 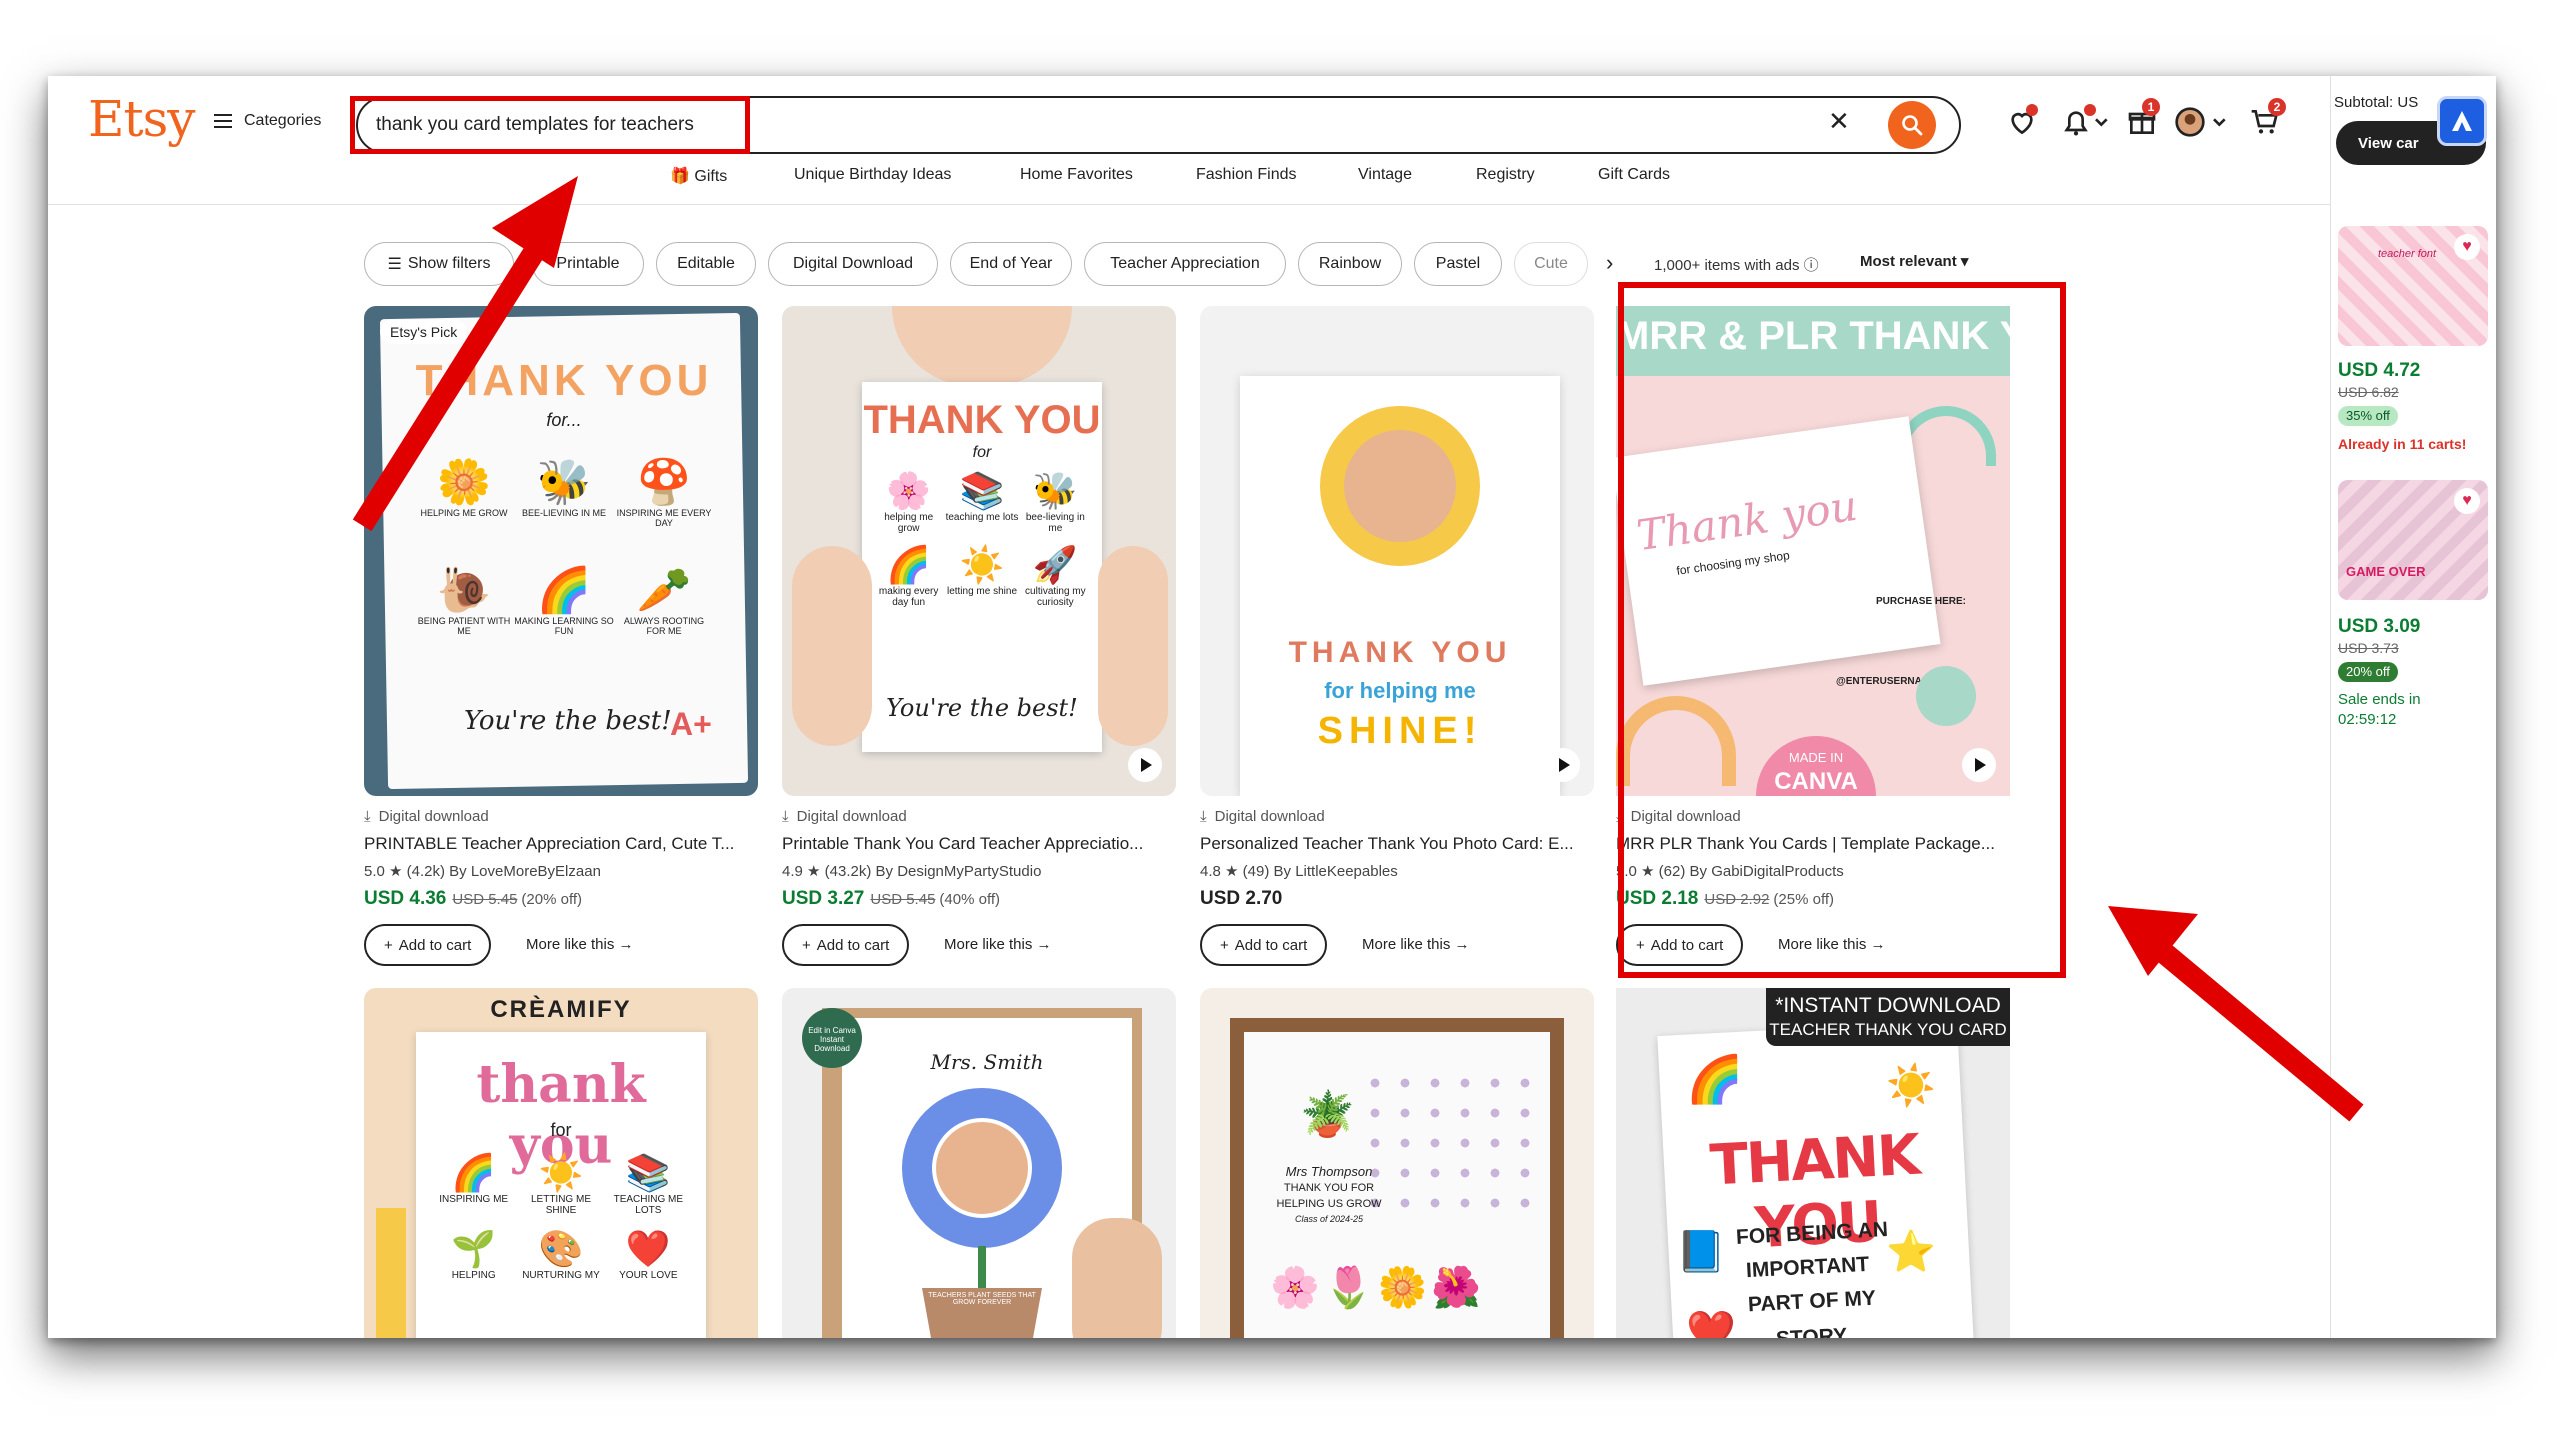 What do you see at coordinates (465, 354) in the screenshot?
I see `arrow-to-search` at bounding box center [465, 354].